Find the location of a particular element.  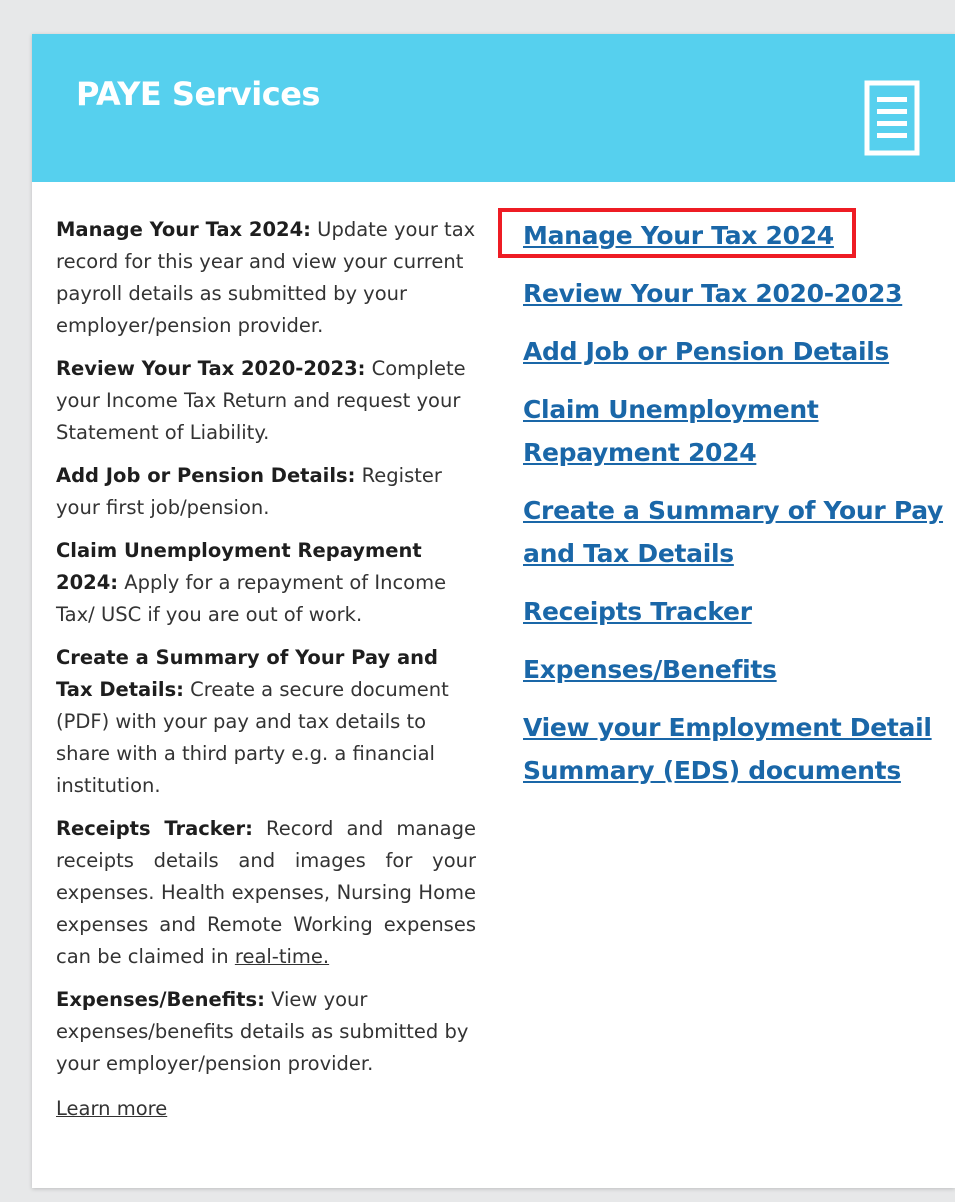

link-expenses-benefits: Expenses/Benefits is located at coordinates (733, 669).